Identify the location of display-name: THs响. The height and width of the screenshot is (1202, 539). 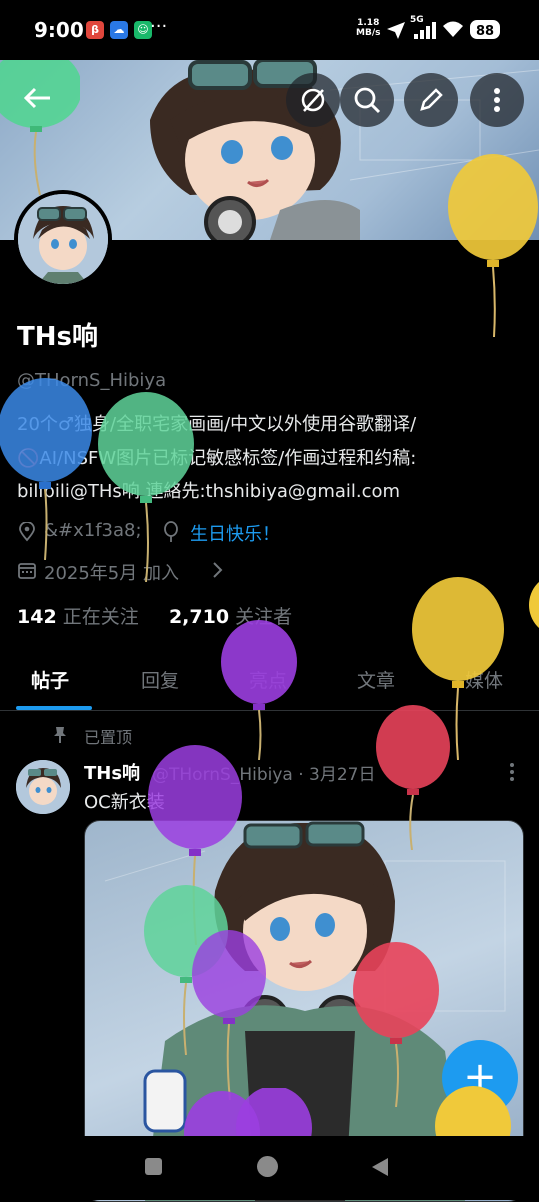
(57, 337).